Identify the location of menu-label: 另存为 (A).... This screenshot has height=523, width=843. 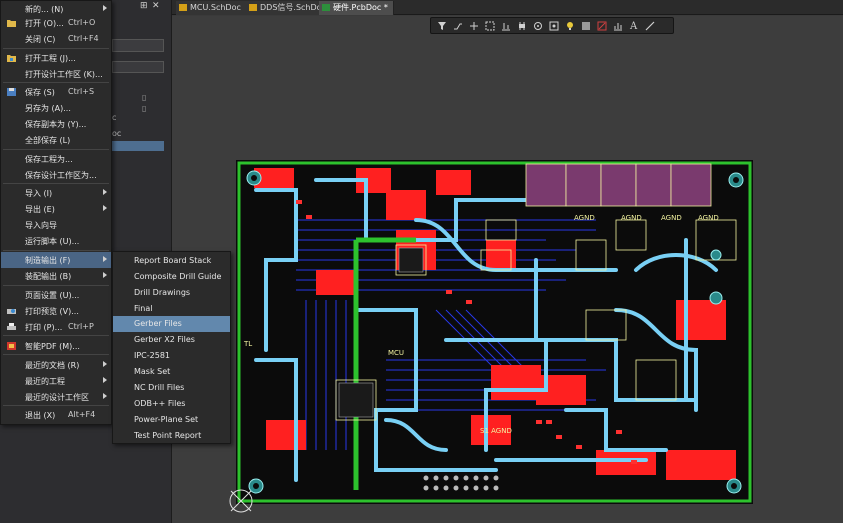
(48, 108).